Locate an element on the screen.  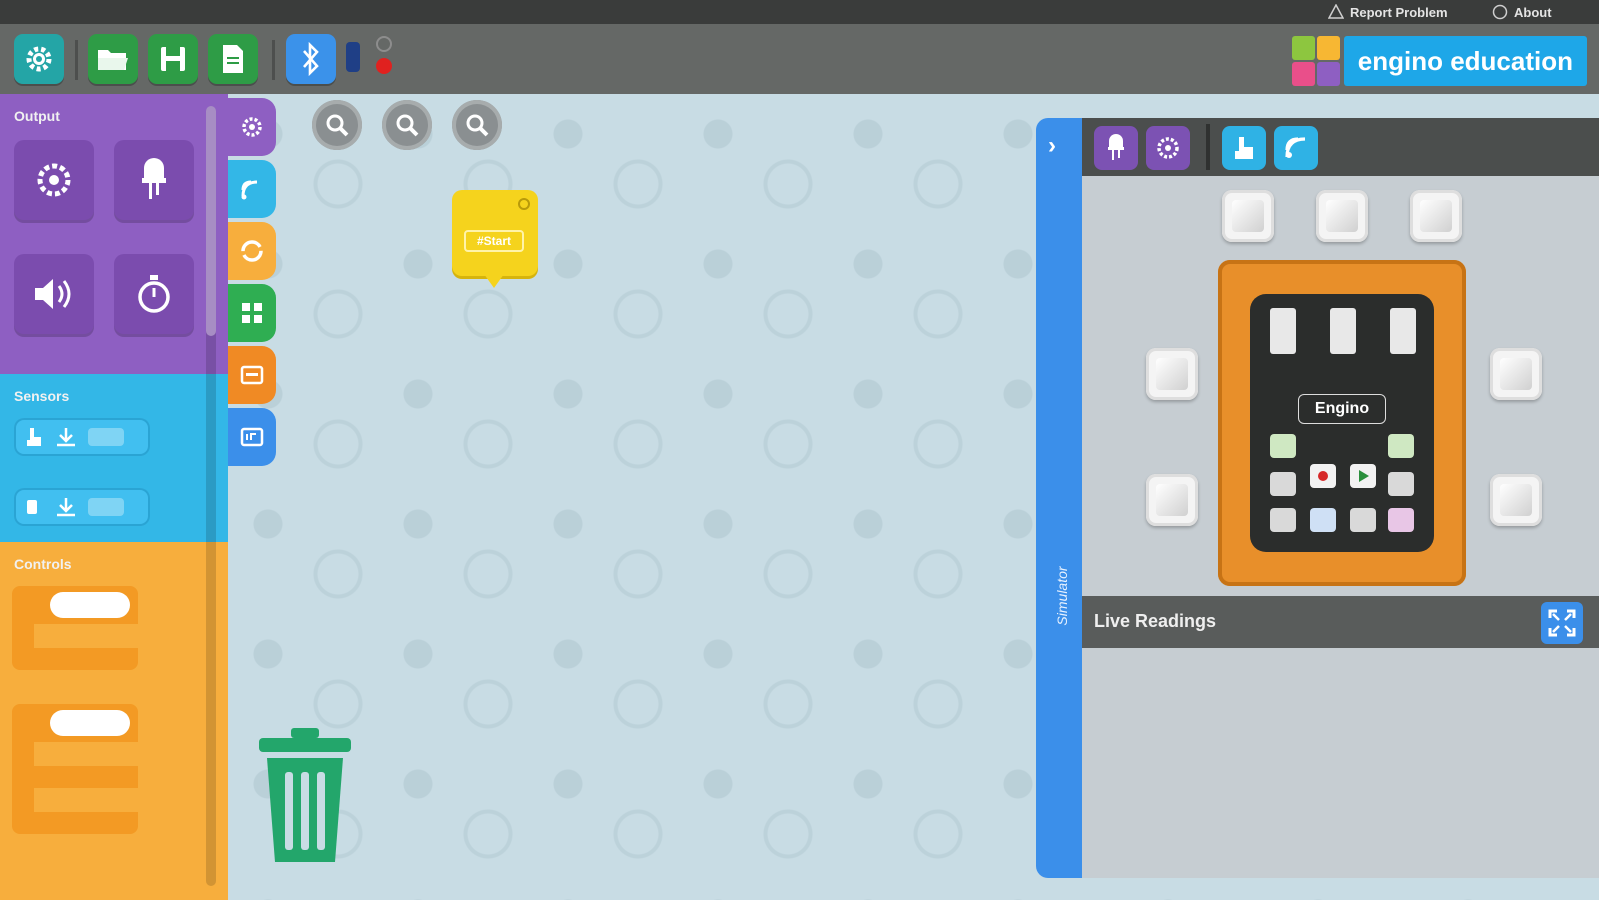
stopwatch-icon is located at coordinates (154, 294).